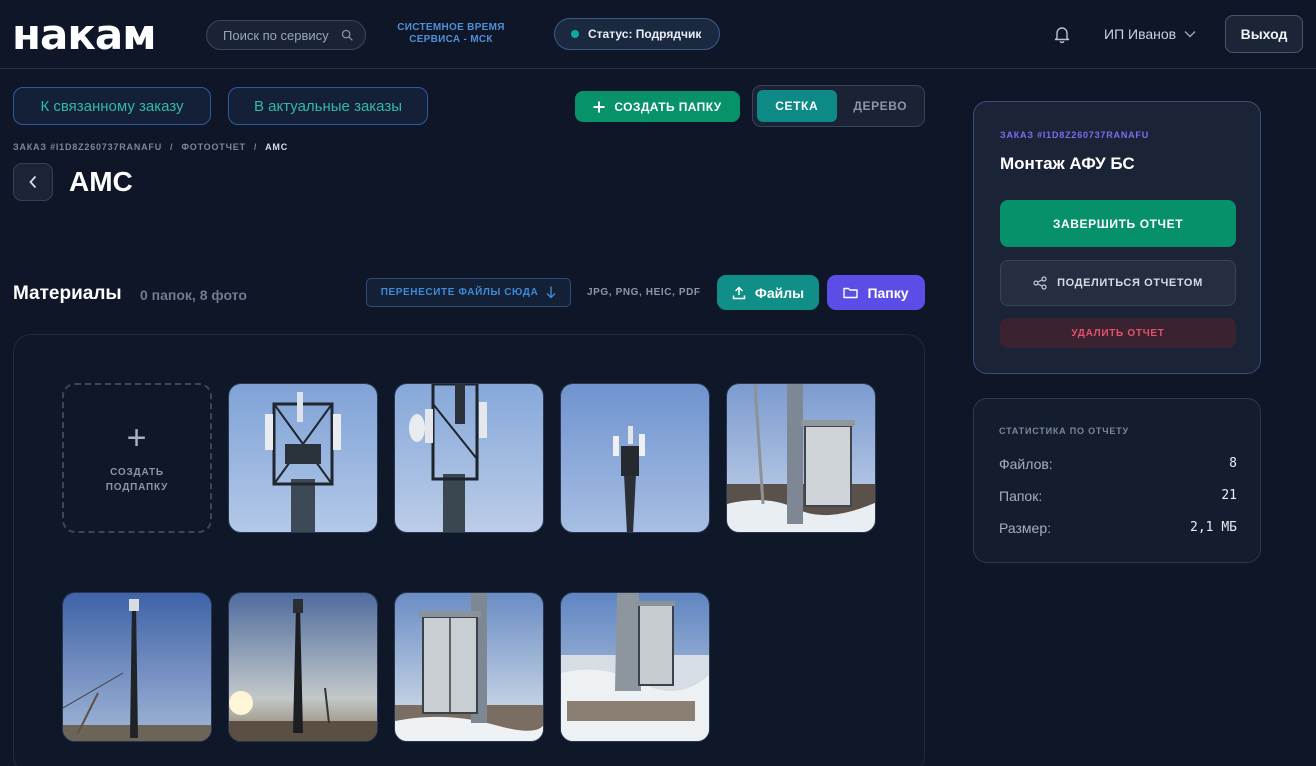 This screenshot has height=766, width=1316. Describe the element at coordinates (137, 438) in the screenshot. I see `plus-icon: +` at that location.